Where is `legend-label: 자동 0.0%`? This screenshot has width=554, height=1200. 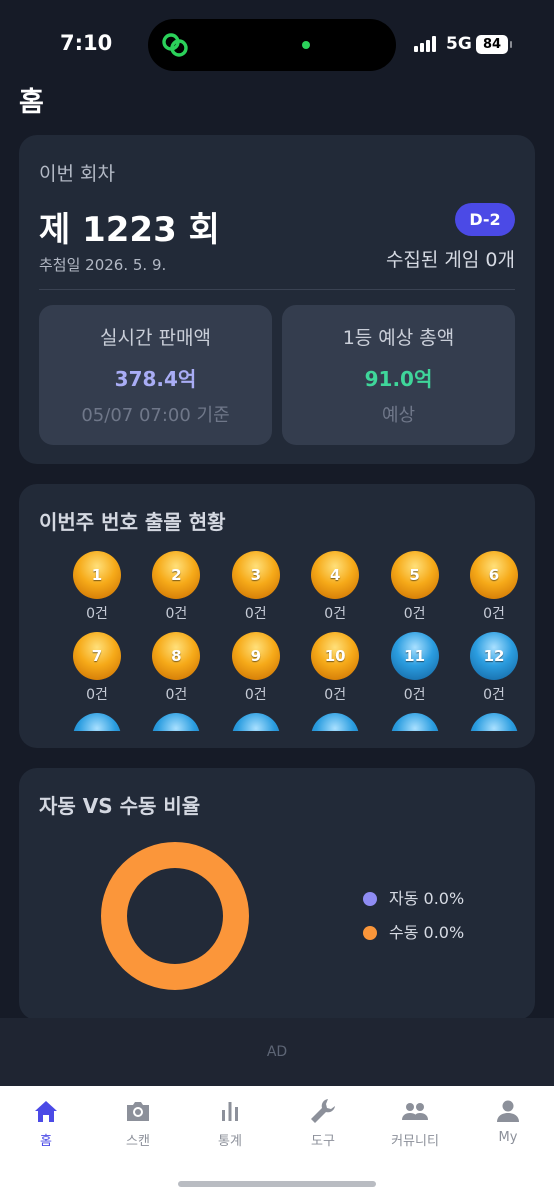
legend-label: 자동 0.0% is located at coordinates (427, 898).